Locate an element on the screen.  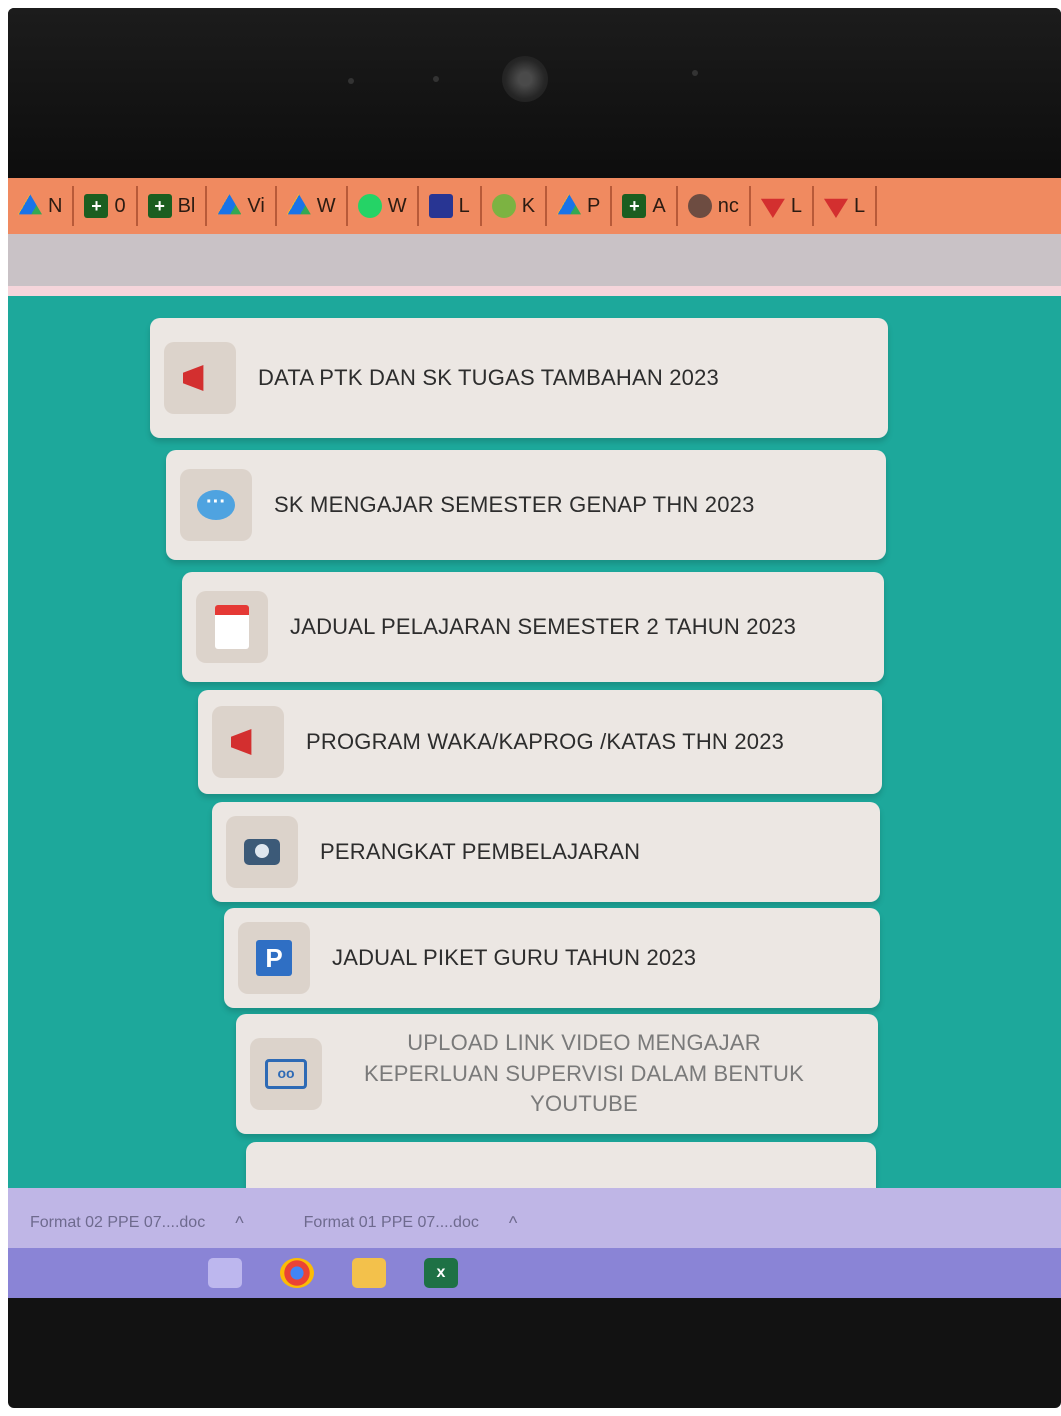
download-item: Format 01 PPE 07....doc ^ is located at coordinates (411, 1223).